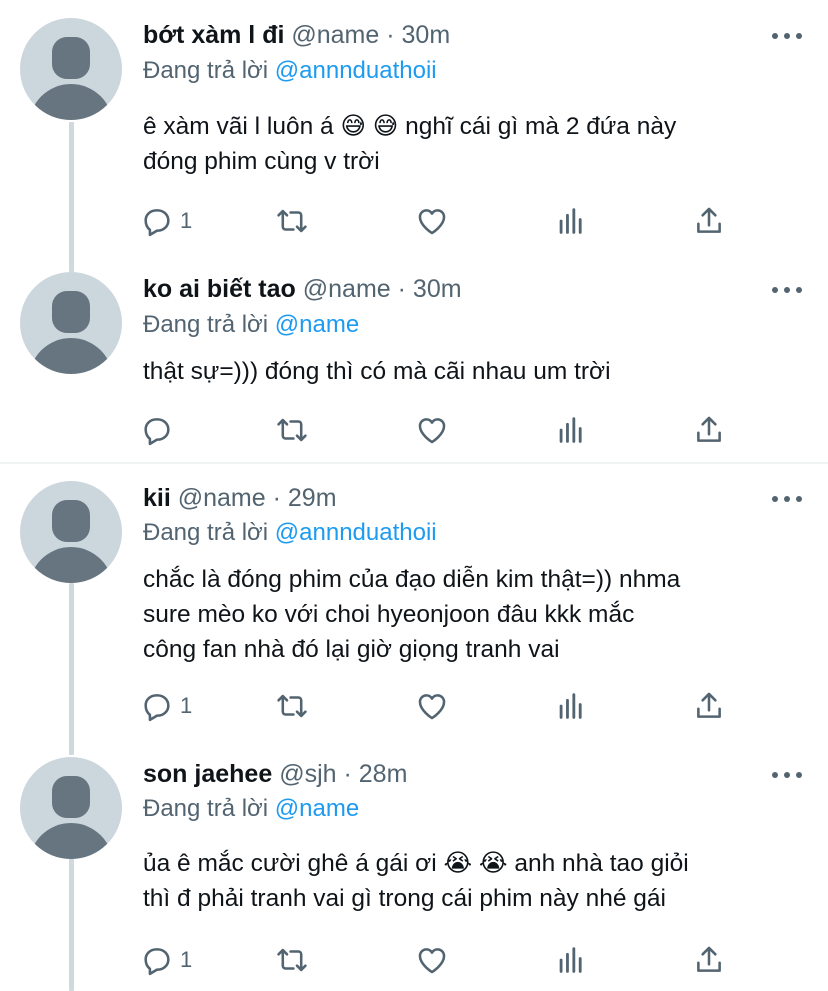 The height and width of the screenshot is (991, 828). Describe the element at coordinates (157, 498) in the screenshot. I see `display-name: kii` at that location.